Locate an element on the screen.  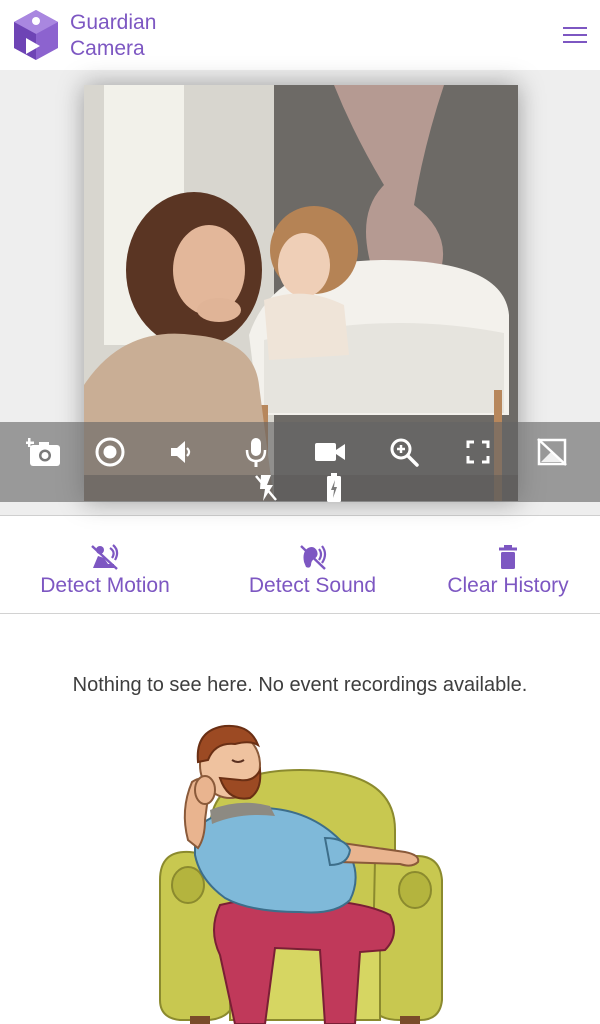
hamburger-menu-icon is located at coordinates (575, 36).